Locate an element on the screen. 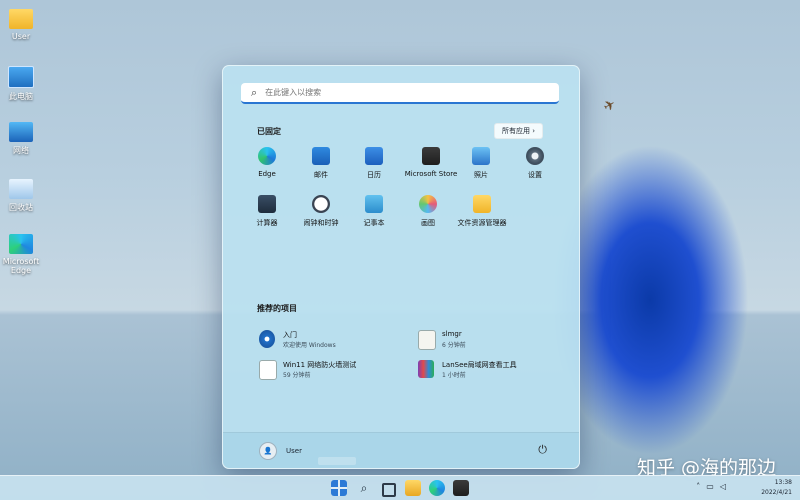 This screenshot has width=800, height=500. computer-icon is located at coordinates (21, 77).